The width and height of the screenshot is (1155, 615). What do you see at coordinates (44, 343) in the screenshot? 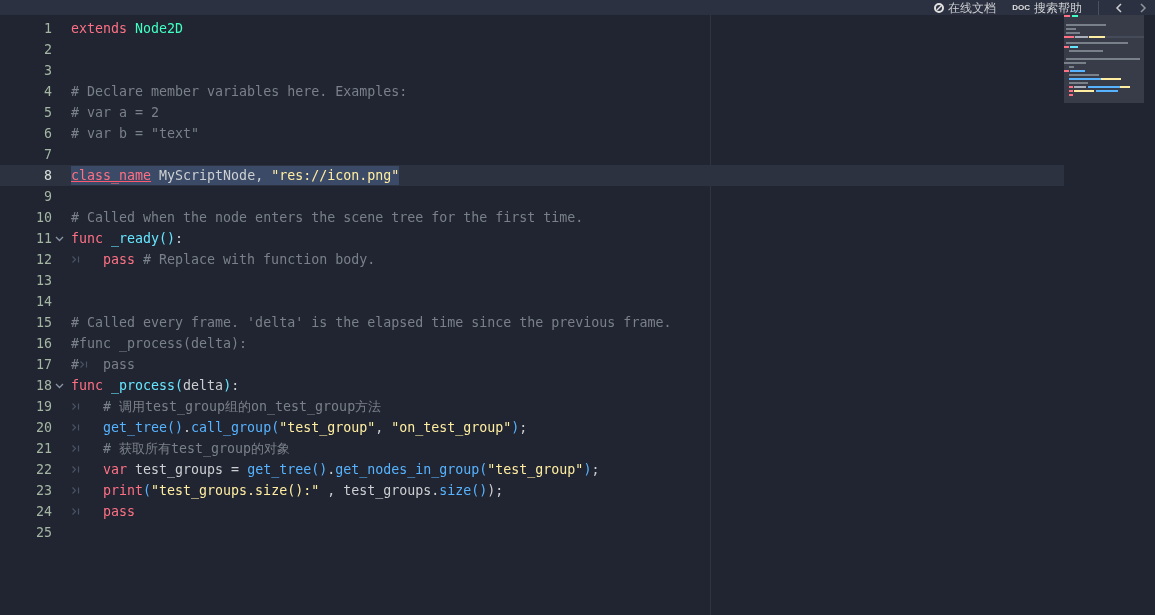
I see `line-number: 16` at bounding box center [44, 343].